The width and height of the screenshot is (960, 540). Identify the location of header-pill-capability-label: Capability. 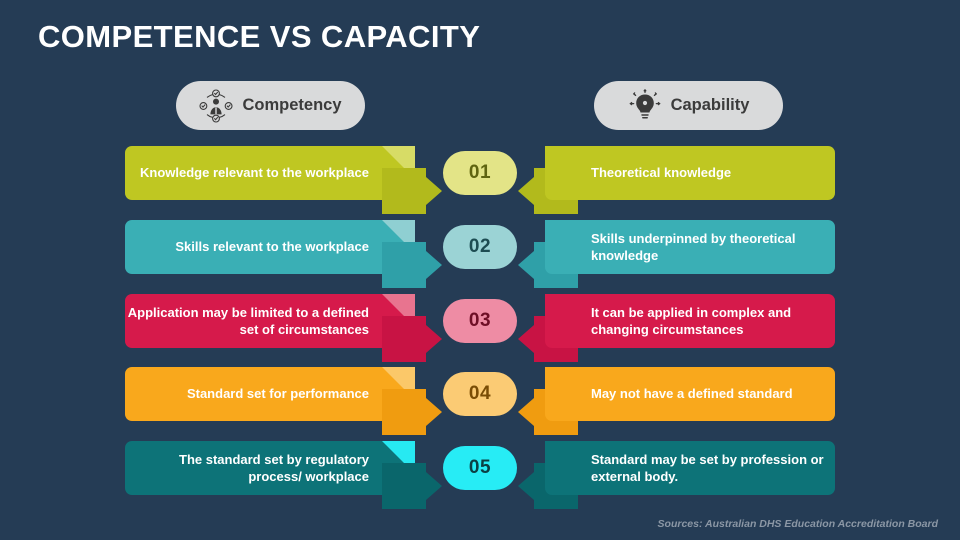
(710, 105).